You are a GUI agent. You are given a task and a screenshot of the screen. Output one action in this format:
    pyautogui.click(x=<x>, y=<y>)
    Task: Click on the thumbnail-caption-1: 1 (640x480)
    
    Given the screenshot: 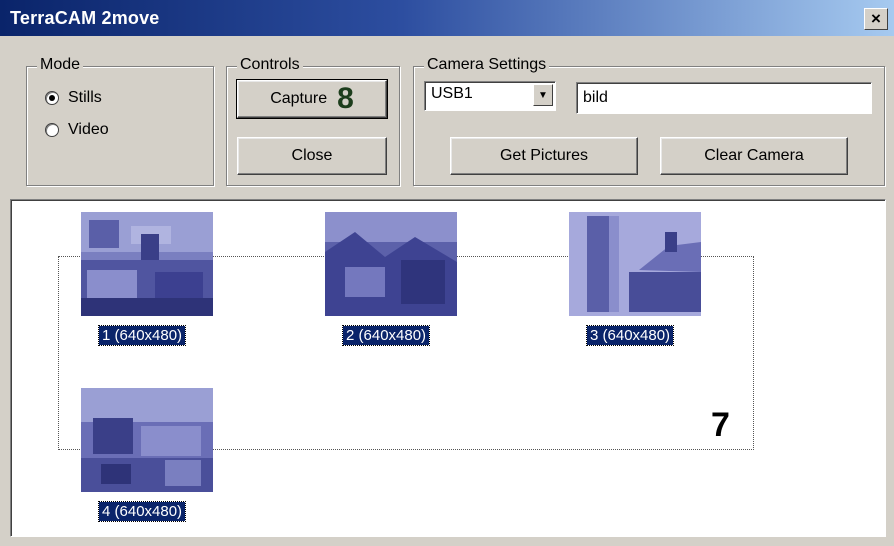 What is the action you would take?
    pyautogui.click(x=142, y=335)
    